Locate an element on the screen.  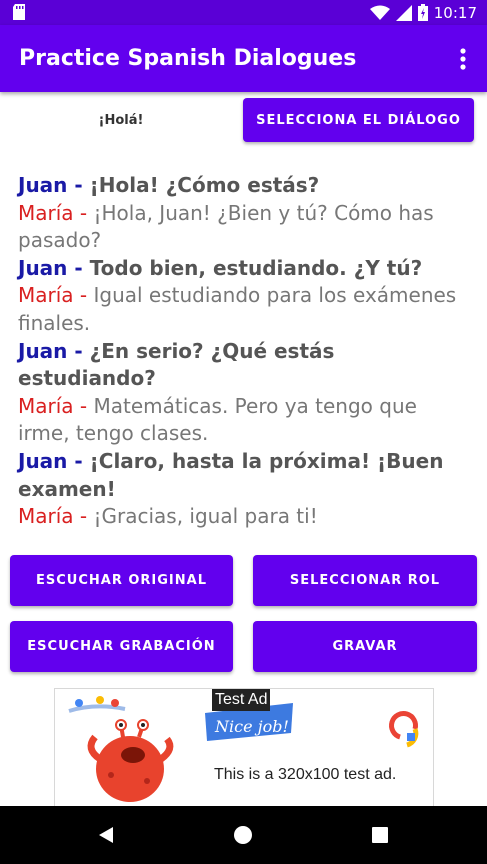
status-bar: 10:17 is located at coordinates (243, 12).